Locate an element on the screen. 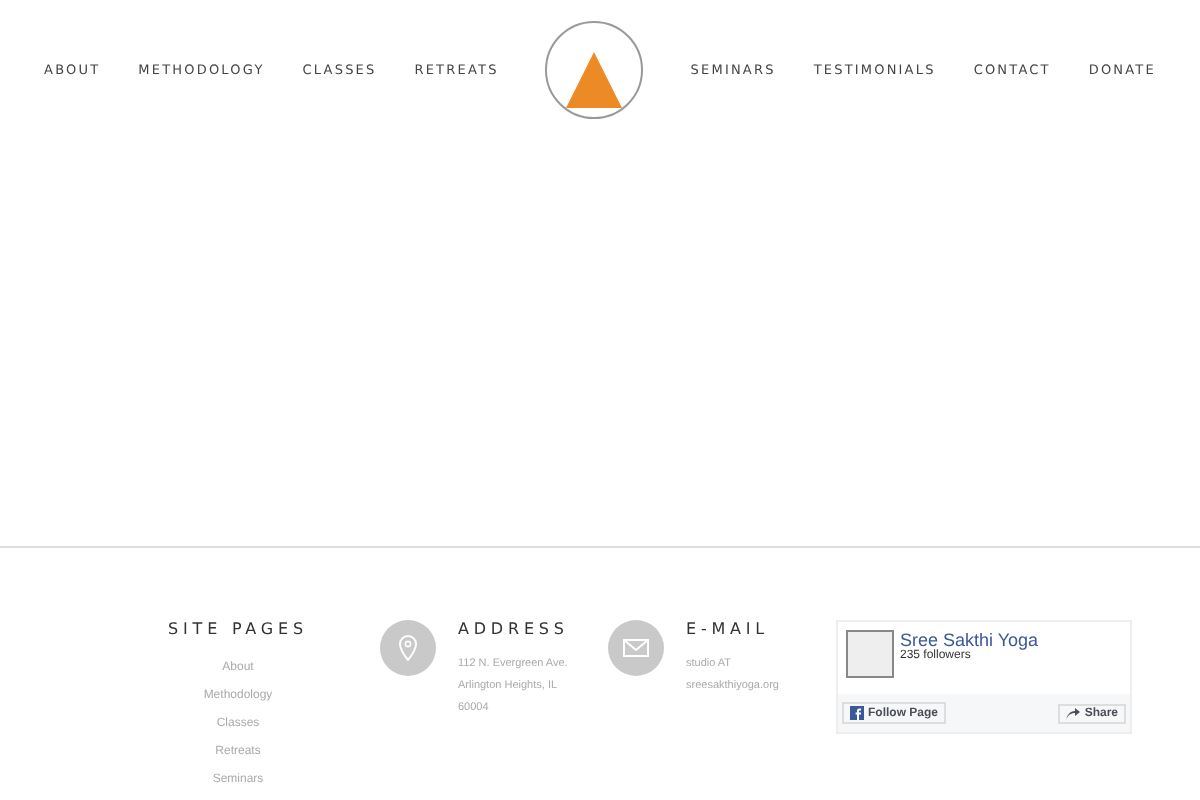 The width and height of the screenshot is (1200, 800). share-arrow-icon is located at coordinates (1073, 713).